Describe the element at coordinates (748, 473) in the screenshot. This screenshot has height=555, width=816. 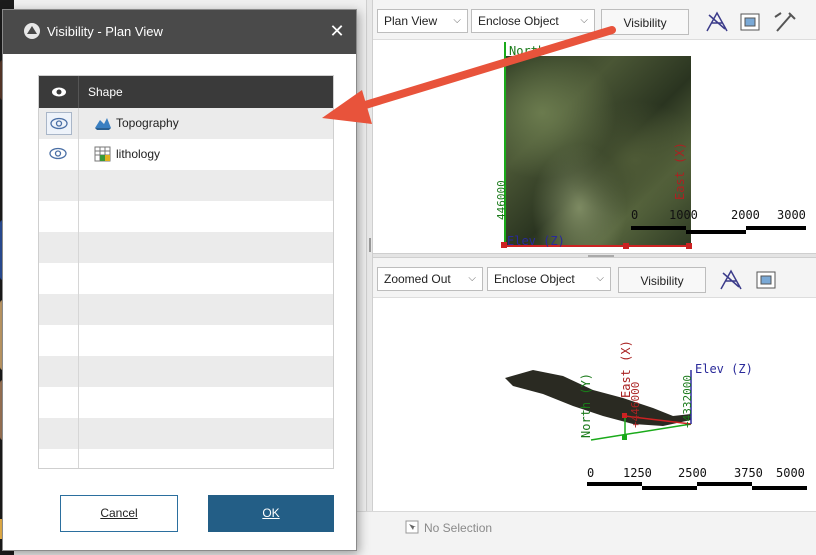
I see `scale-label-3750: 3750` at that location.